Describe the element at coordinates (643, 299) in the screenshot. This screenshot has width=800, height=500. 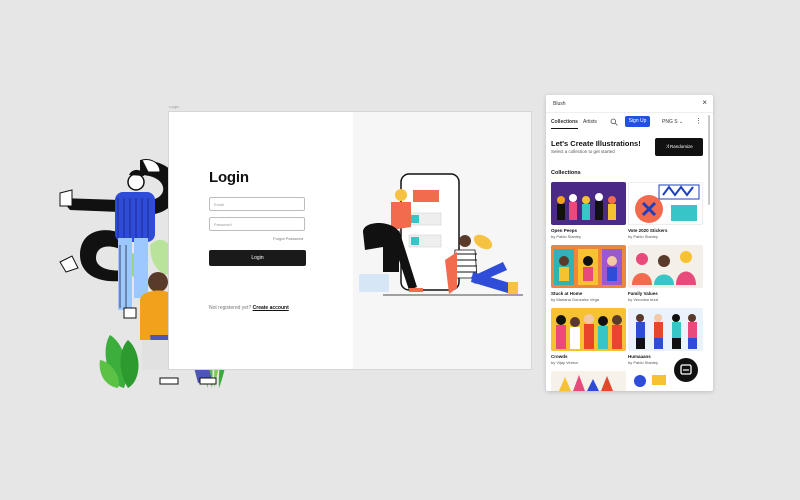
I see `collection-author: by Veronica Iezzi` at that location.